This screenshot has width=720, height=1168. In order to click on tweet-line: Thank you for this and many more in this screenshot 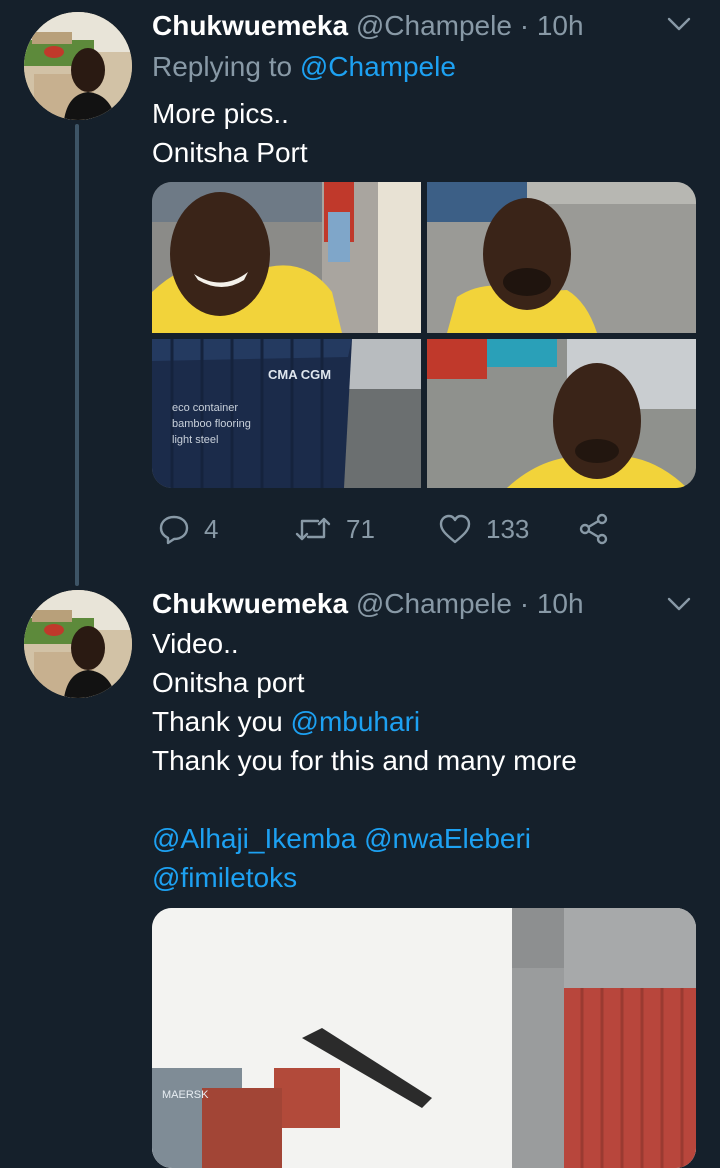, I will do `click(364, 760)`.